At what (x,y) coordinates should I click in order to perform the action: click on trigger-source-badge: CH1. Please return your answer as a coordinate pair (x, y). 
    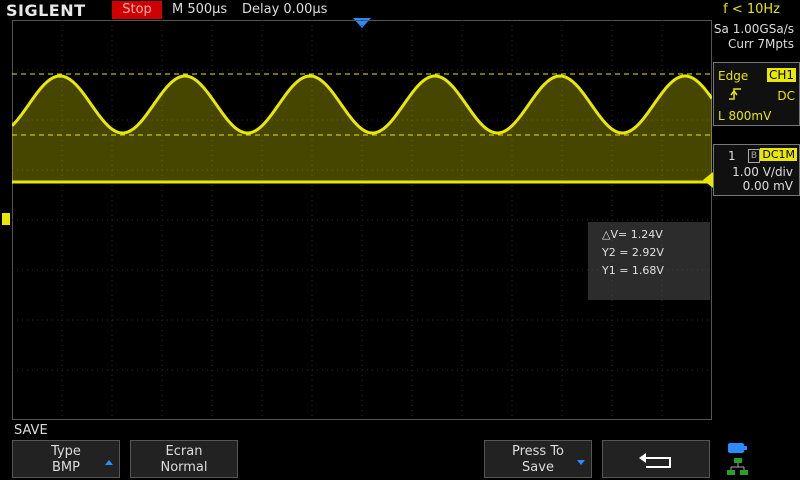
    Looking at the image, I should click on (781, 75).